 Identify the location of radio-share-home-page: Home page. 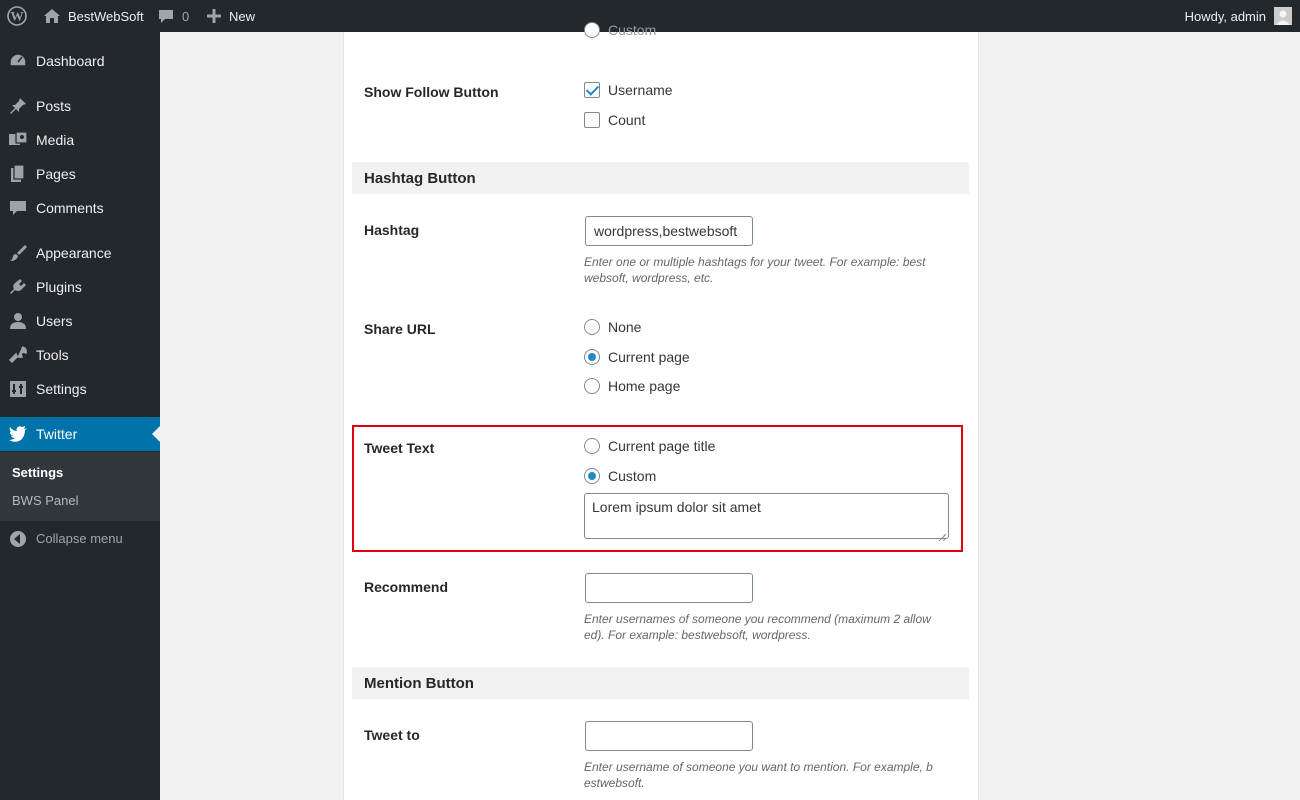
(632, 386).